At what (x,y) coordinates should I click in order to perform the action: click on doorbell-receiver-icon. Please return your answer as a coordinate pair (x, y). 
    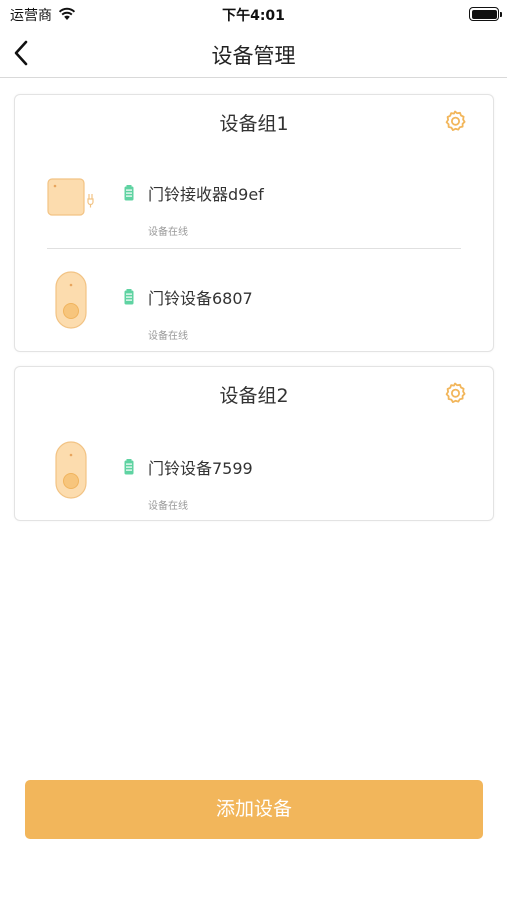
    Looking at the image, I should click on (70, 197).